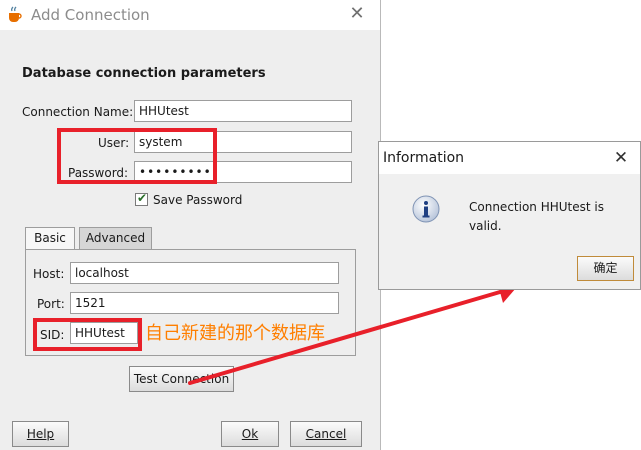  What do you see at coordinates (549, 217) in the screenshot?
I see `info-message: Connection HHUtest is valid.` at bounding box center [549, 217].